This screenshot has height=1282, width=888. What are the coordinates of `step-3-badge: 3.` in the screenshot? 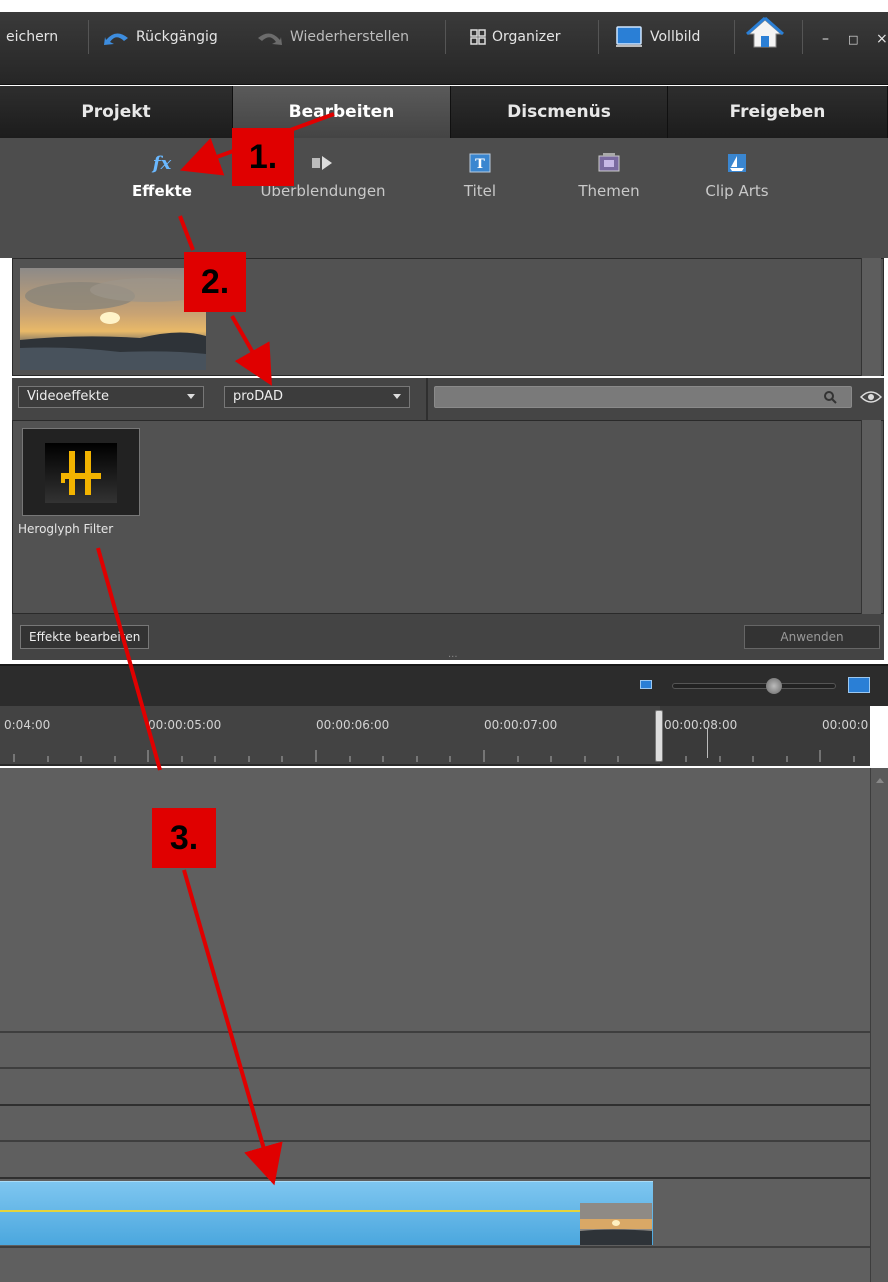 It's located at (184, 838).